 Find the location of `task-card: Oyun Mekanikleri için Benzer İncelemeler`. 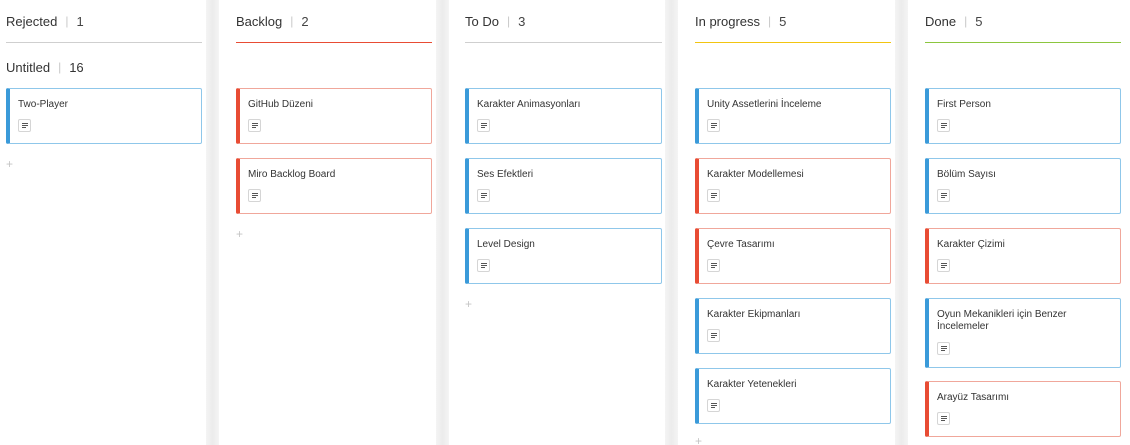

task-card: Oyun Mekanikleri için Benzer İncelemeler is located at coordinates (1023, 333).